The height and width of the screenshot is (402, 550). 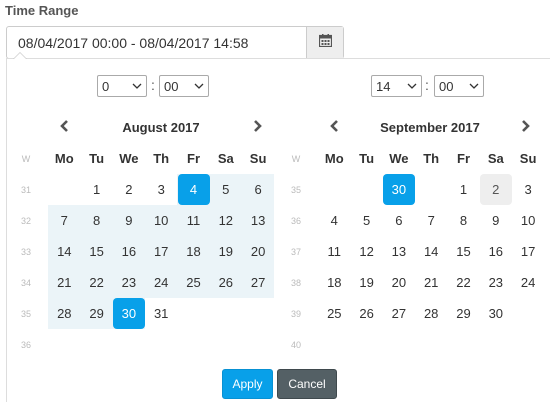 I want to click on apply-button: Apply, so click(x=247, y=384).